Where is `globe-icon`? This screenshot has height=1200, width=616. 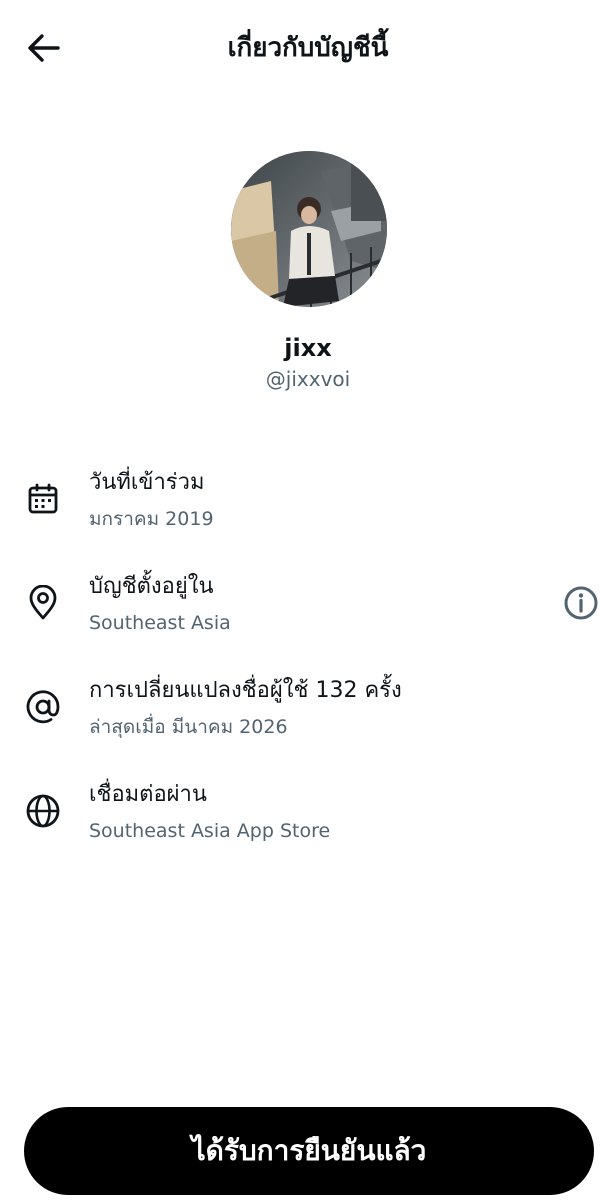
globe-icon is located at coordinates (43, 811).